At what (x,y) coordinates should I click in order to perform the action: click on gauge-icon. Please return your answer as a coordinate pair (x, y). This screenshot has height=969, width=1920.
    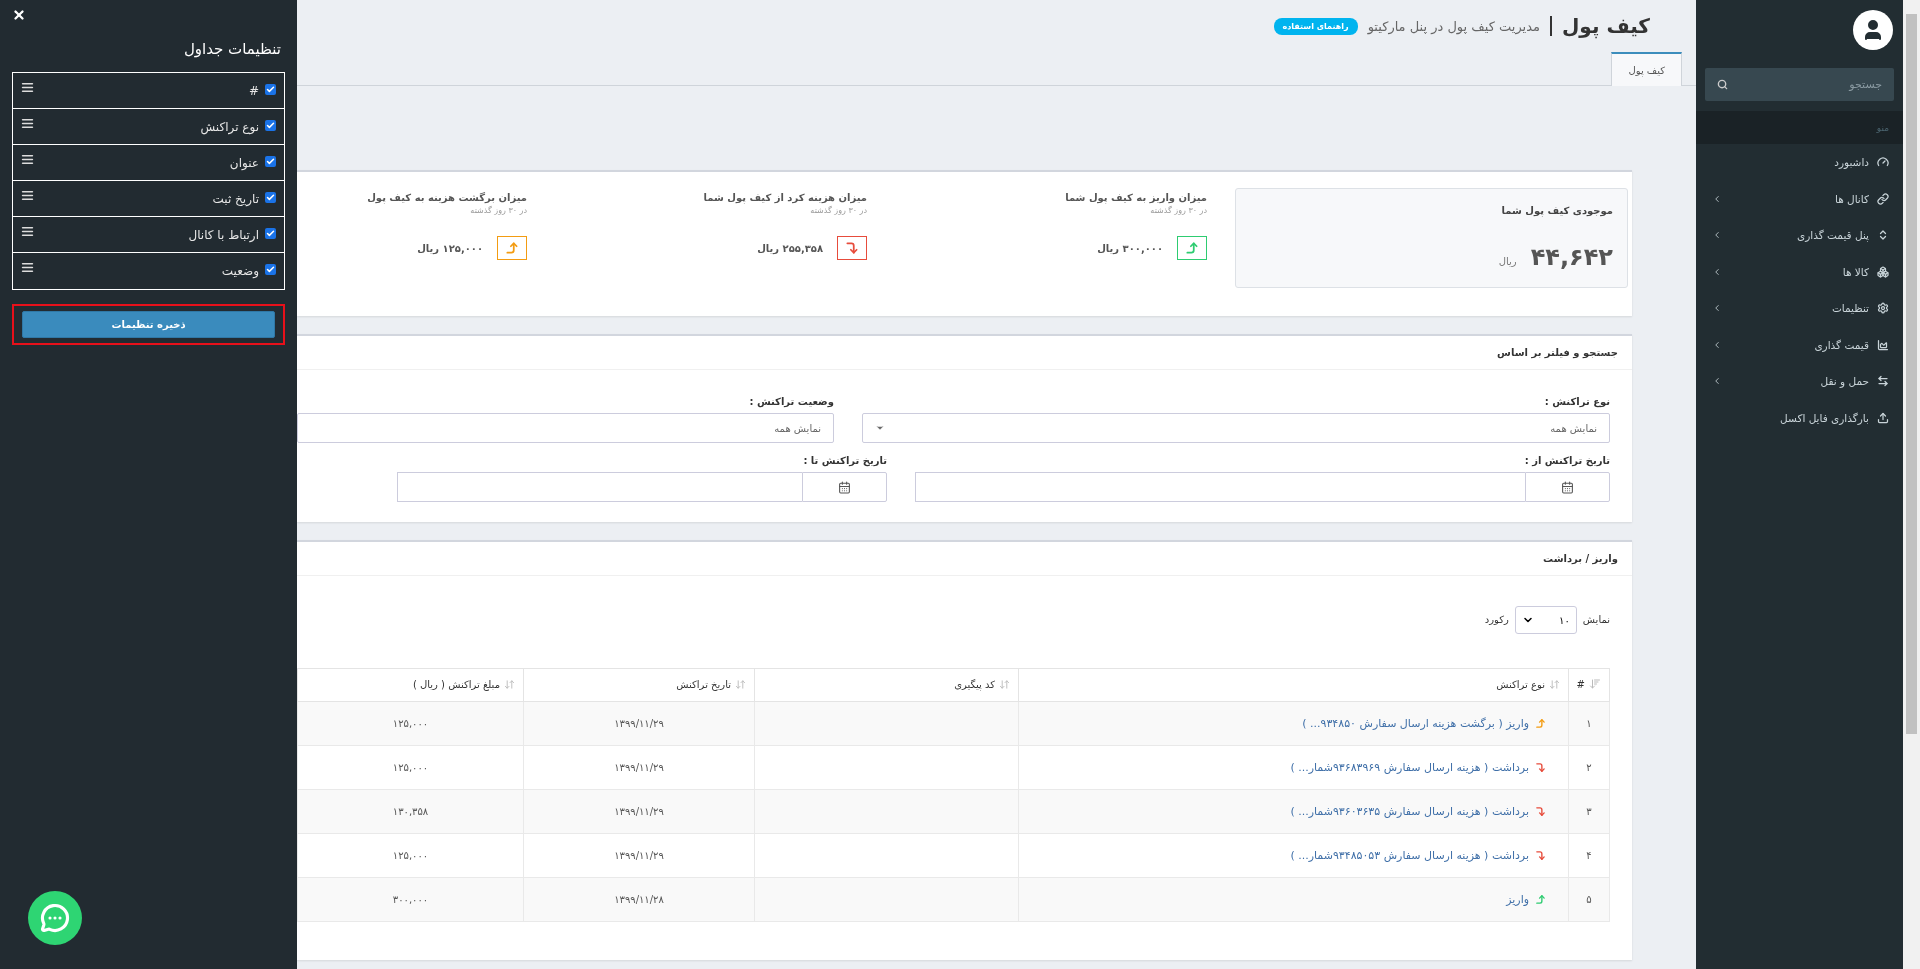
    Looking at the image, I should click on (1883, 162).